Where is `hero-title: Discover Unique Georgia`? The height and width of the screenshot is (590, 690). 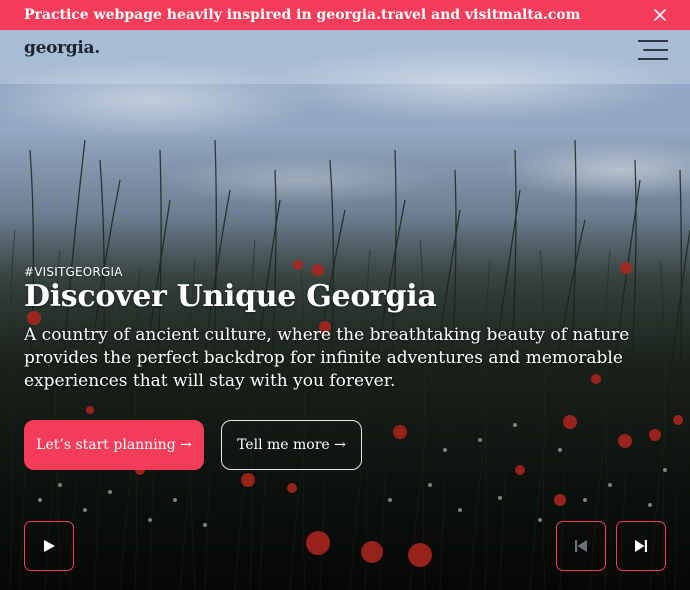
hero-title: Discover Unique Georgia is located at coordinates (230, 296).